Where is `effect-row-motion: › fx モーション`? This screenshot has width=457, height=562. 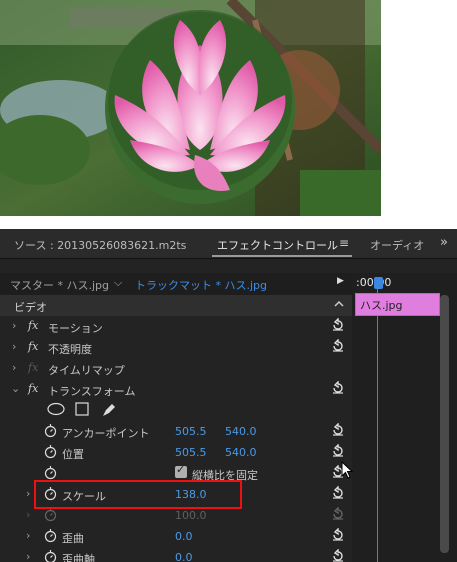 effect-row-motion: › fx モーション is located at coordinates (176, 326).